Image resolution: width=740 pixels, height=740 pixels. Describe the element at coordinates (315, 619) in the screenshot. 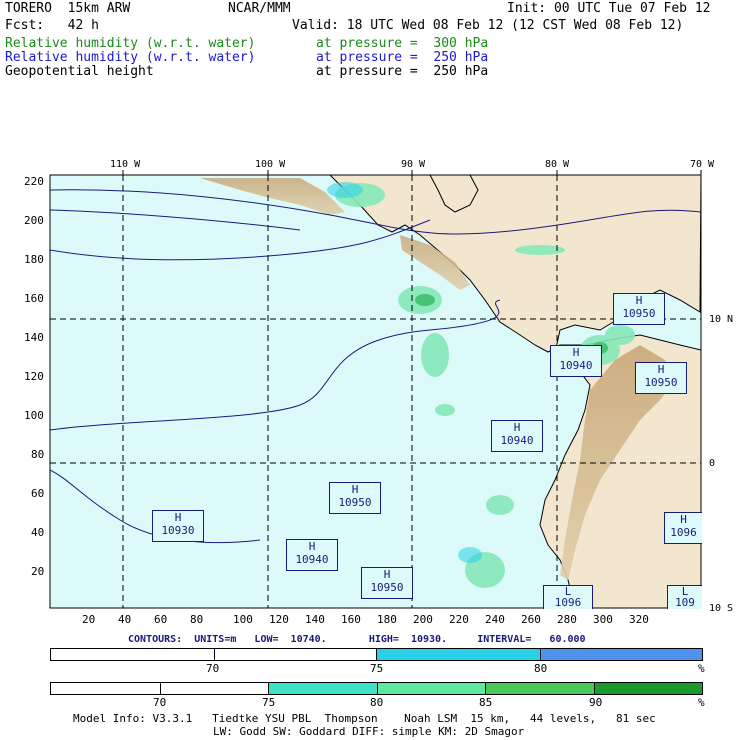

I see `x-tick: 140` at that location.